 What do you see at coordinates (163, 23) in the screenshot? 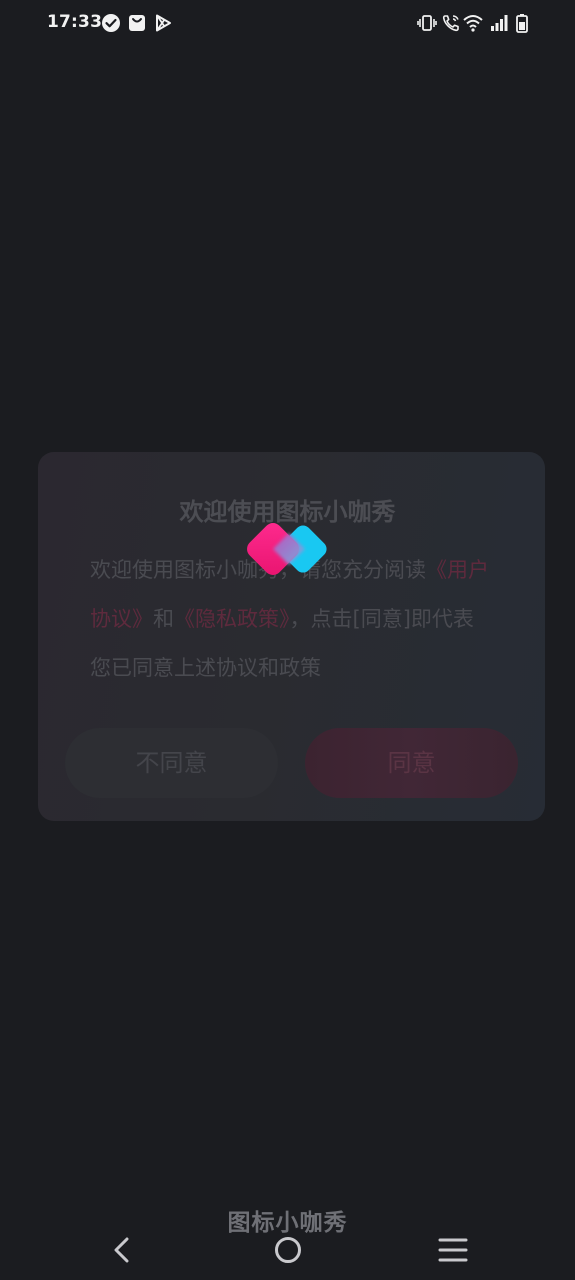
I see `play-store-icon` at bounding box center [163, 23].